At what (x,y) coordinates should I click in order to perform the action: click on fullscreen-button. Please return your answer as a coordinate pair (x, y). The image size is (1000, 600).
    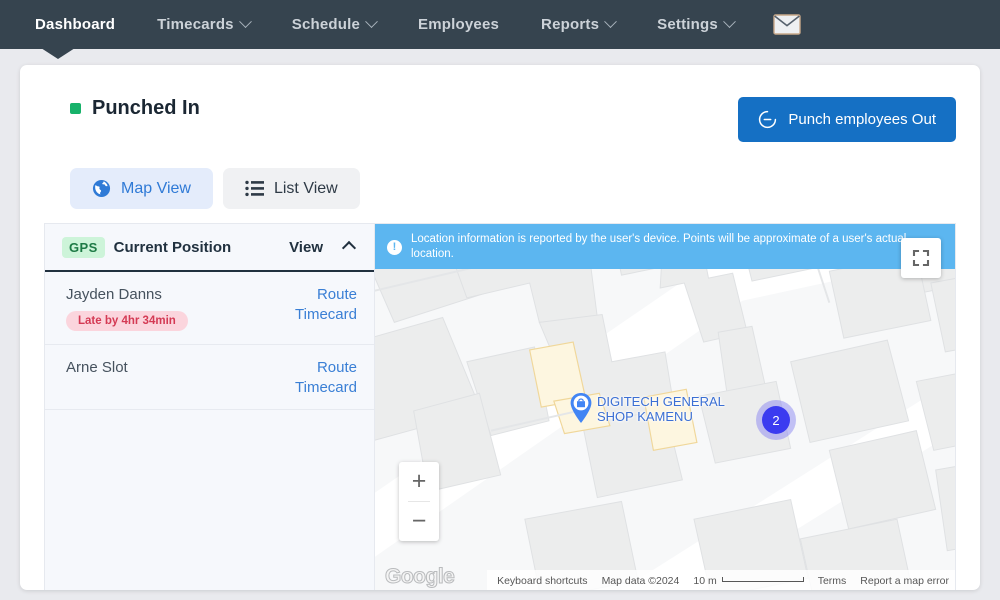
    Looking at the image, I should click on (921, 258).